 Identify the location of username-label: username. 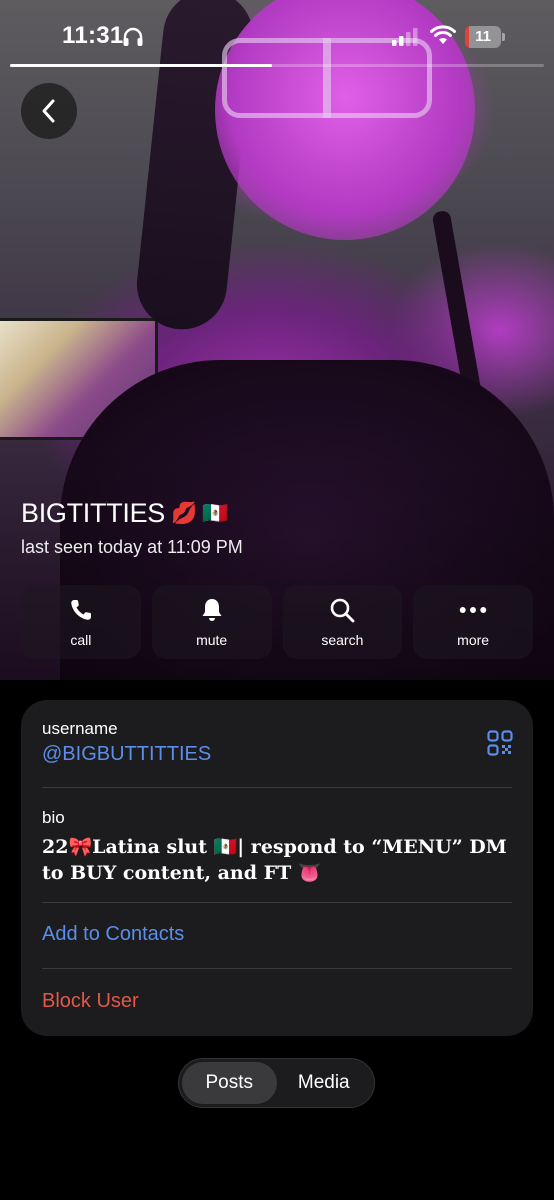
(80, 728).